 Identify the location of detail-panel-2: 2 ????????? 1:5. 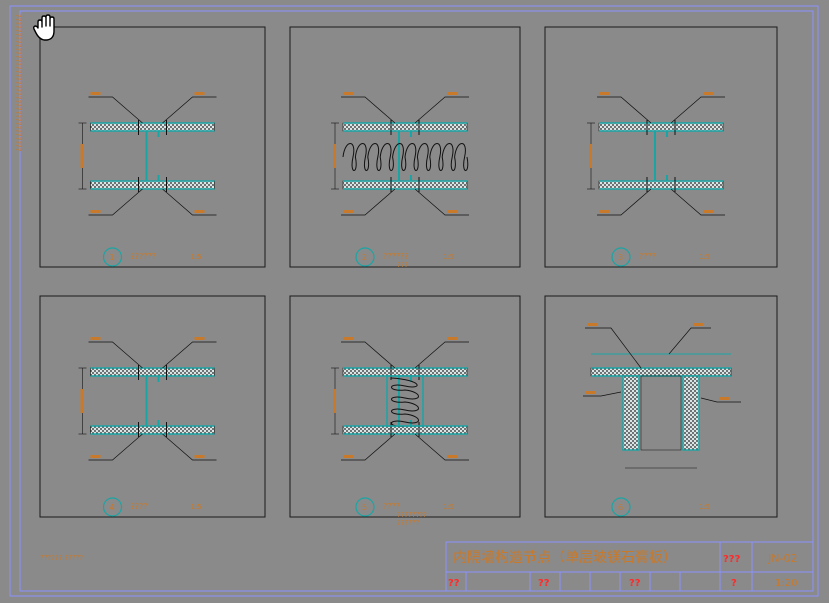
(405, 147).